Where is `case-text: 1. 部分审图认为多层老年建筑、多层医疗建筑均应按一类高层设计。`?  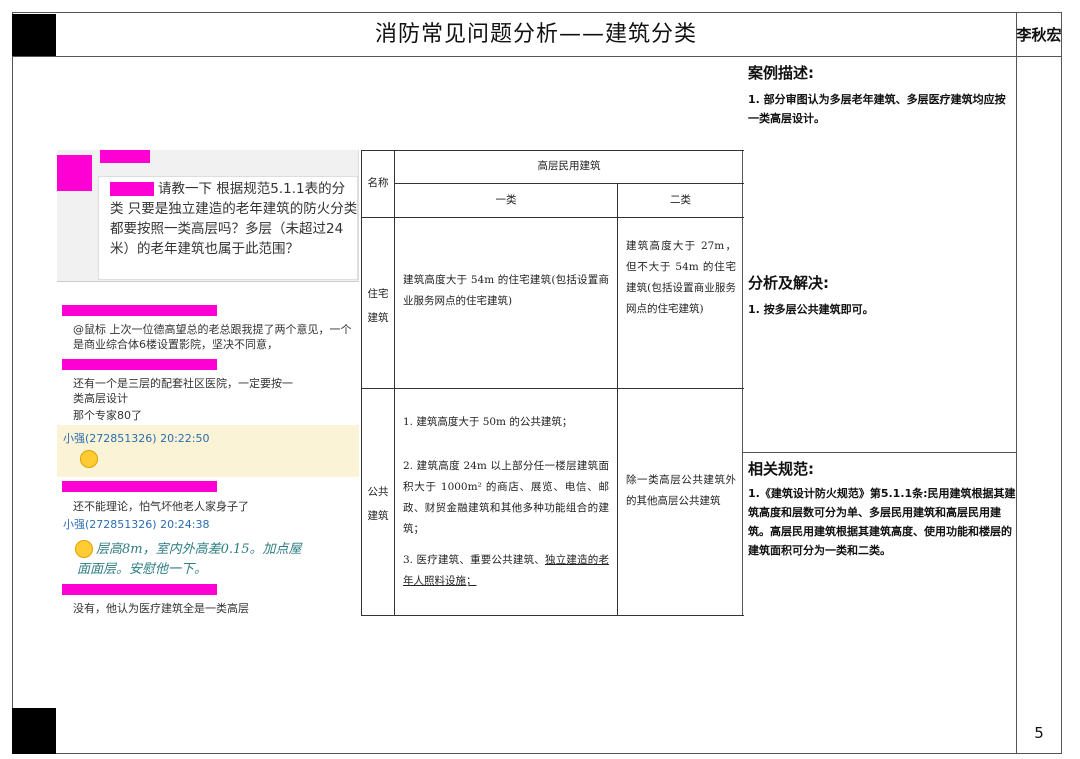 case-text: 1. 部分审图认为多层老年建筑、多层医疗建筑均应按一类高层设计。 is located at coordinates (877, 109).